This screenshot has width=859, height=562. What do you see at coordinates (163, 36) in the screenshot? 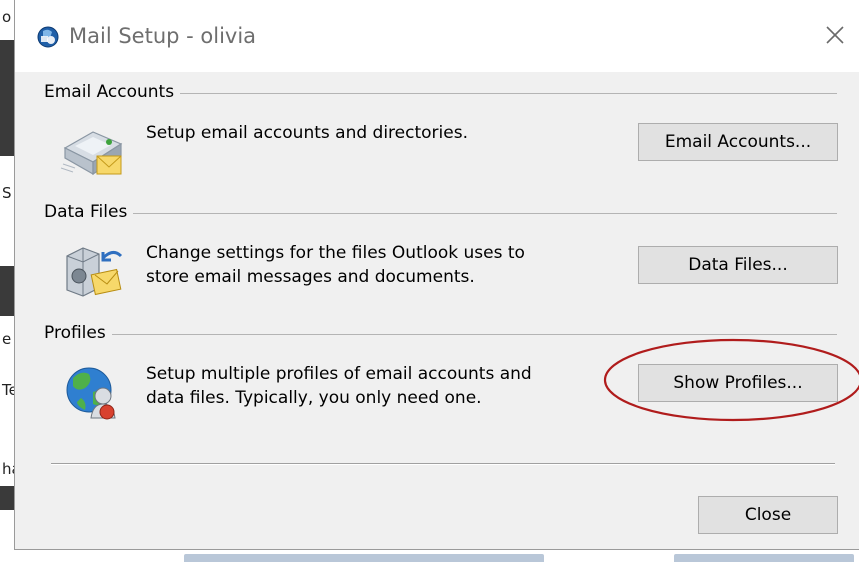
I see `window-title: Mail Setup - olivia` at bounding box center [163, 36].